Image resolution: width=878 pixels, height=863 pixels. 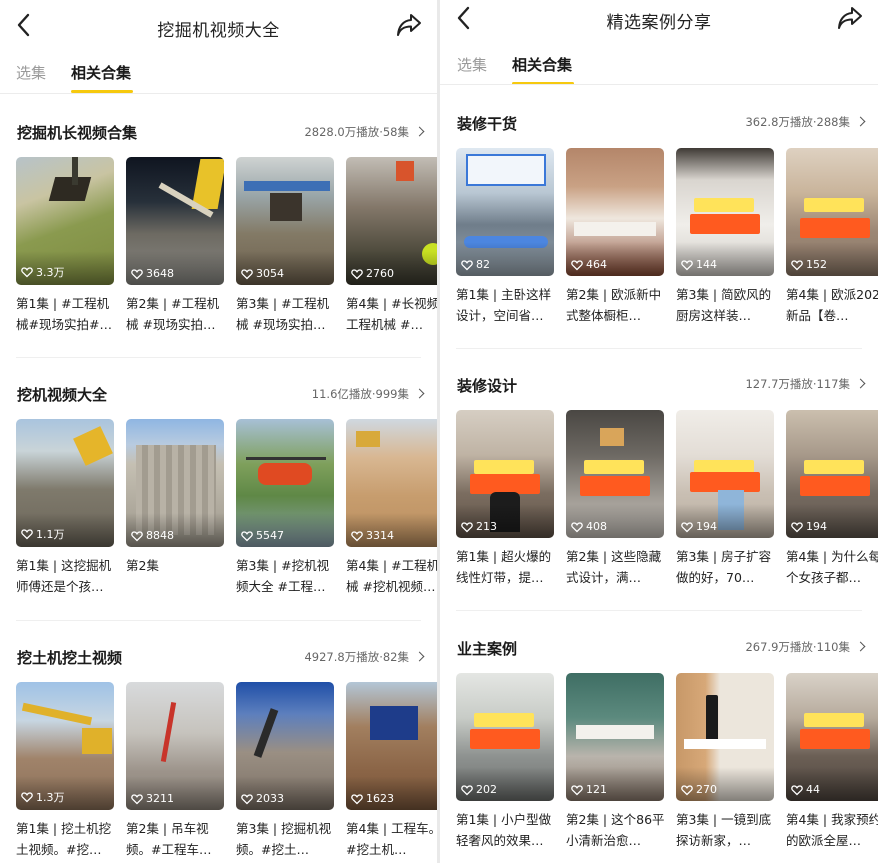 What do you see at coordinates (160, 535) in the screenshot?
I see `like-count: 8848` at bounding box center [160, 535].